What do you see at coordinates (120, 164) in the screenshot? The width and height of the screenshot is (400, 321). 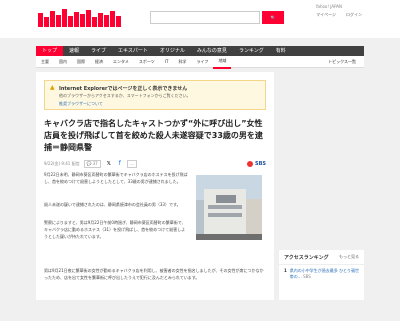 I see `share-facebook-button: f` at bounding box center [120, 164].